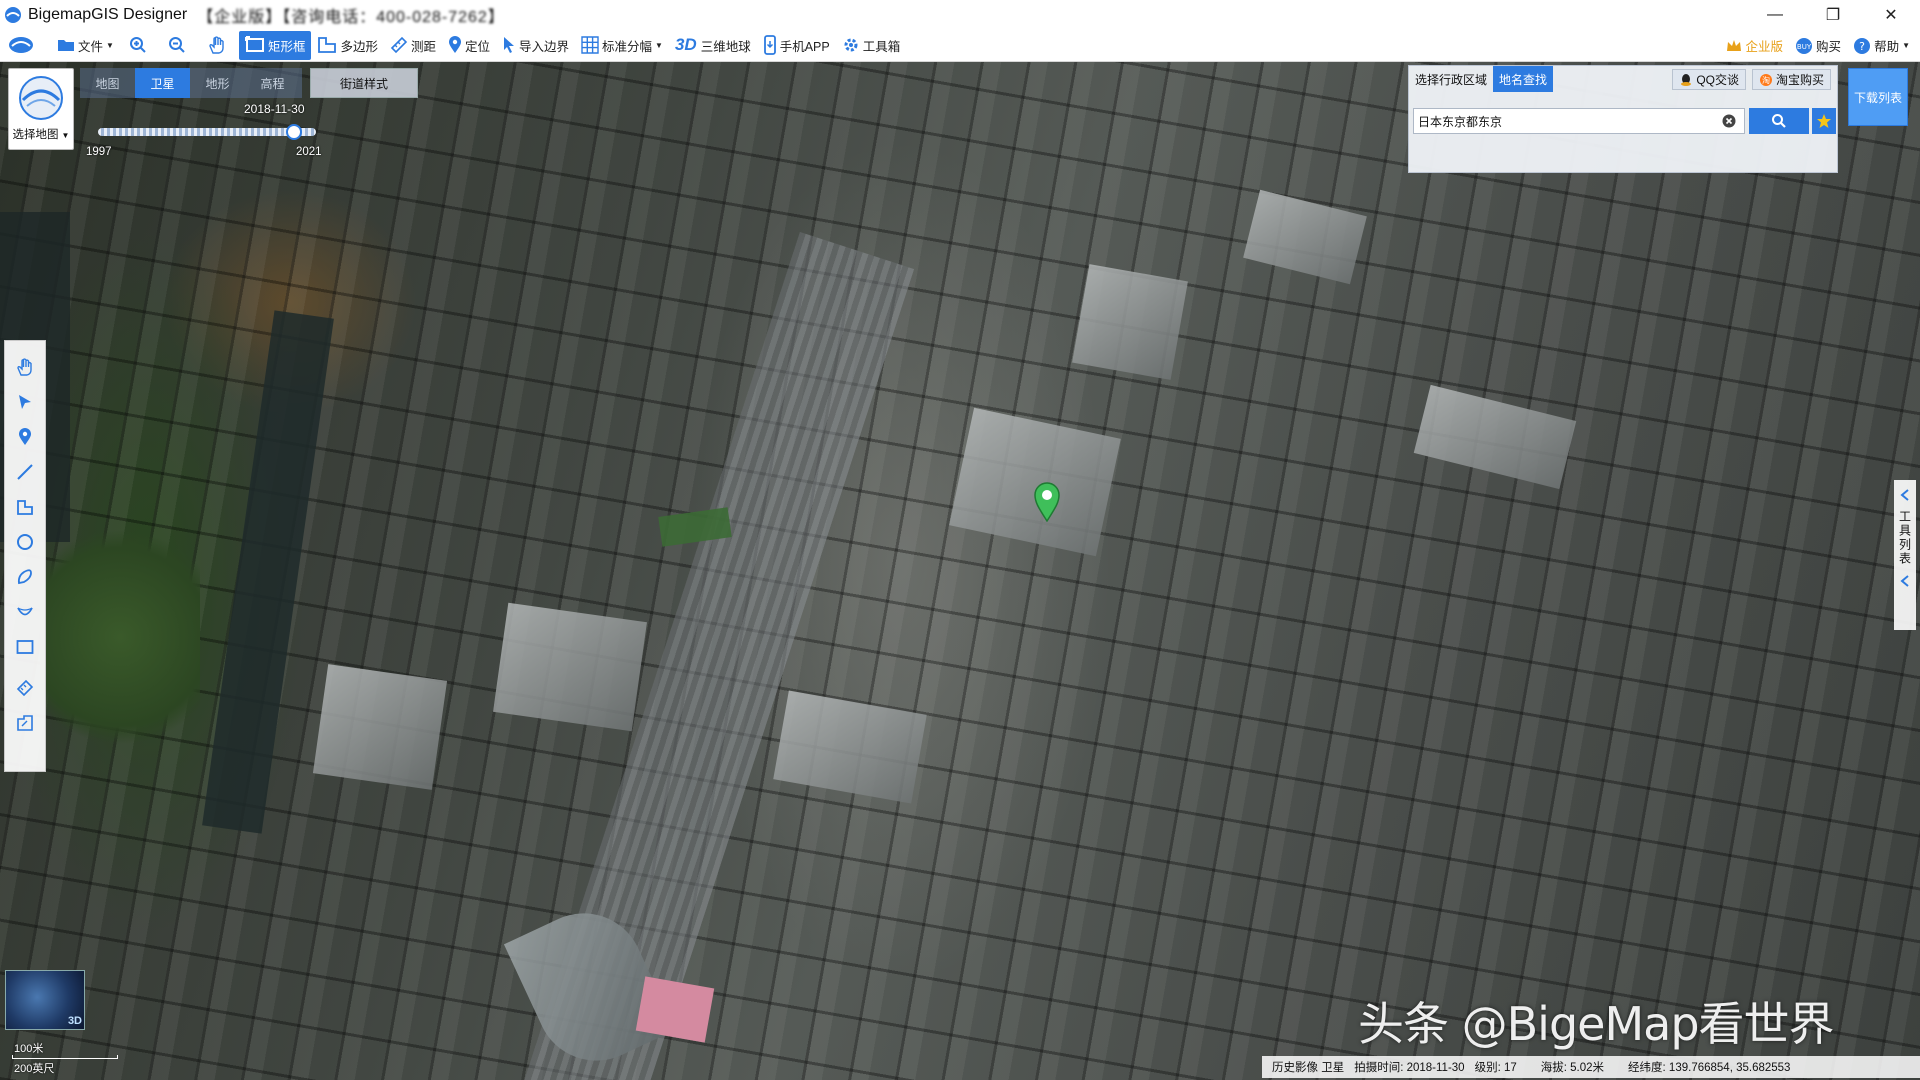 The image size is (1920, 1080). Describe the element at coordinates (1905, 555) in the screenshot. I see `right-tool-list: 工具列表` at that location.